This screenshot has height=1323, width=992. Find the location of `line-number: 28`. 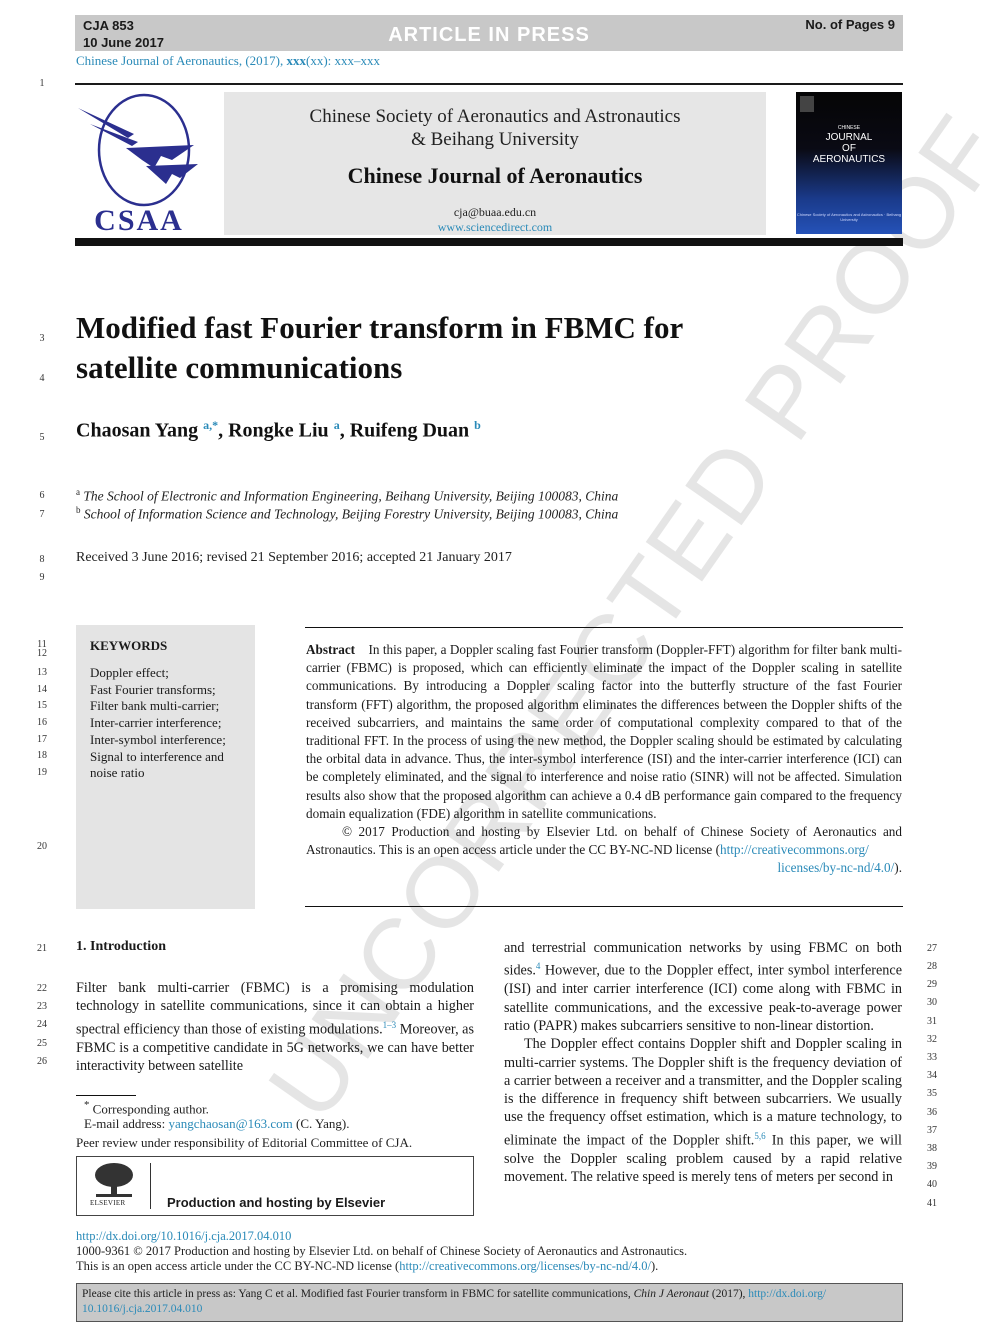

line-number: 28 is located at coordinates (932, 966).